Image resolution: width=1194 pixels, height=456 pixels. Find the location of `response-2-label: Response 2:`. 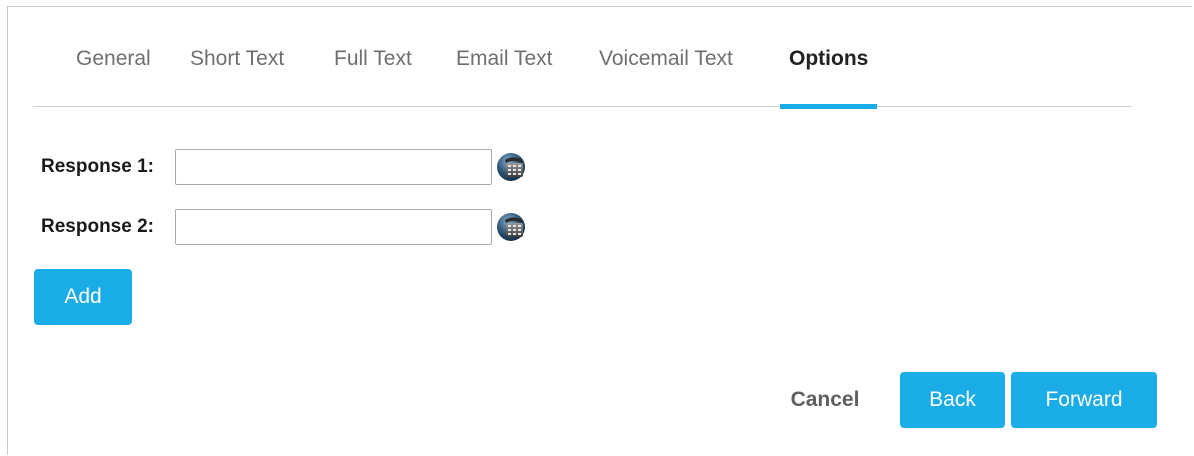

response-2-label: Response 2: is located at coordinates (97, 226).